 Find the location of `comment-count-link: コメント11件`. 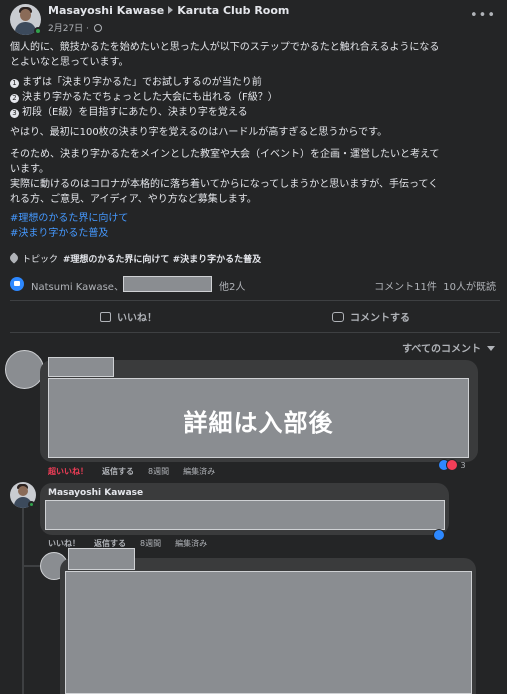

comment-count-link: コメント11件 is located at coordinates (405, 287).